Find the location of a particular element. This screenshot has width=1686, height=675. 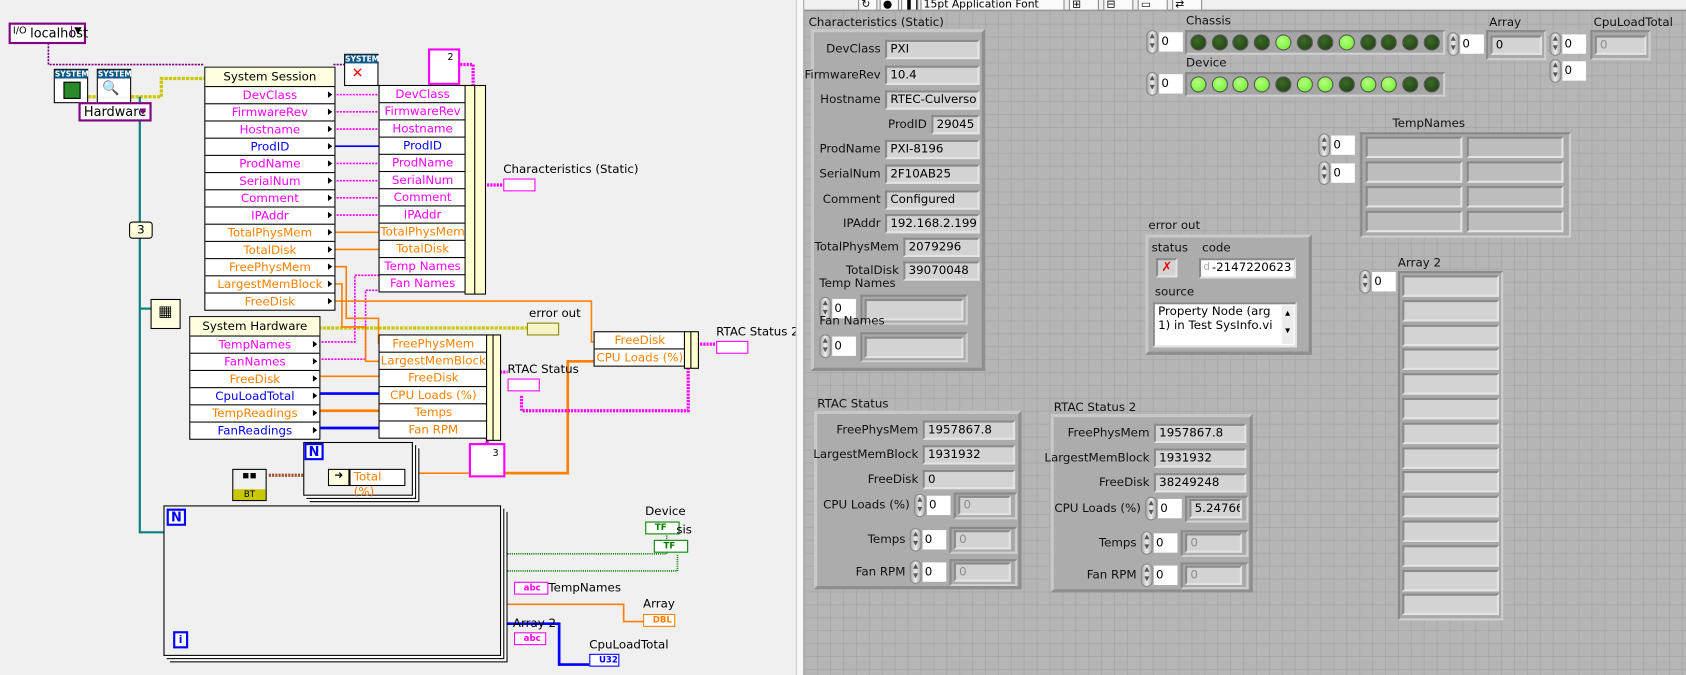

hardware-for-loop: N i is located at coordinates (332, 580).